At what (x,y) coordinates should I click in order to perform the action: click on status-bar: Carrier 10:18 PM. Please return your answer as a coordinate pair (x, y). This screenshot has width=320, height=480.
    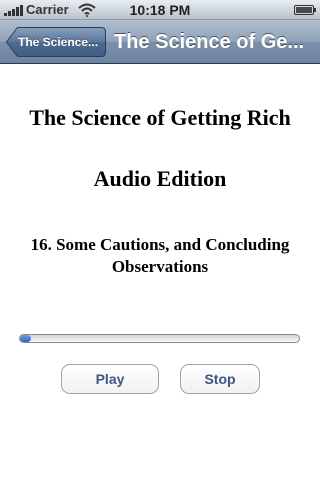
    Looking at the image, I should click on (160, 10).